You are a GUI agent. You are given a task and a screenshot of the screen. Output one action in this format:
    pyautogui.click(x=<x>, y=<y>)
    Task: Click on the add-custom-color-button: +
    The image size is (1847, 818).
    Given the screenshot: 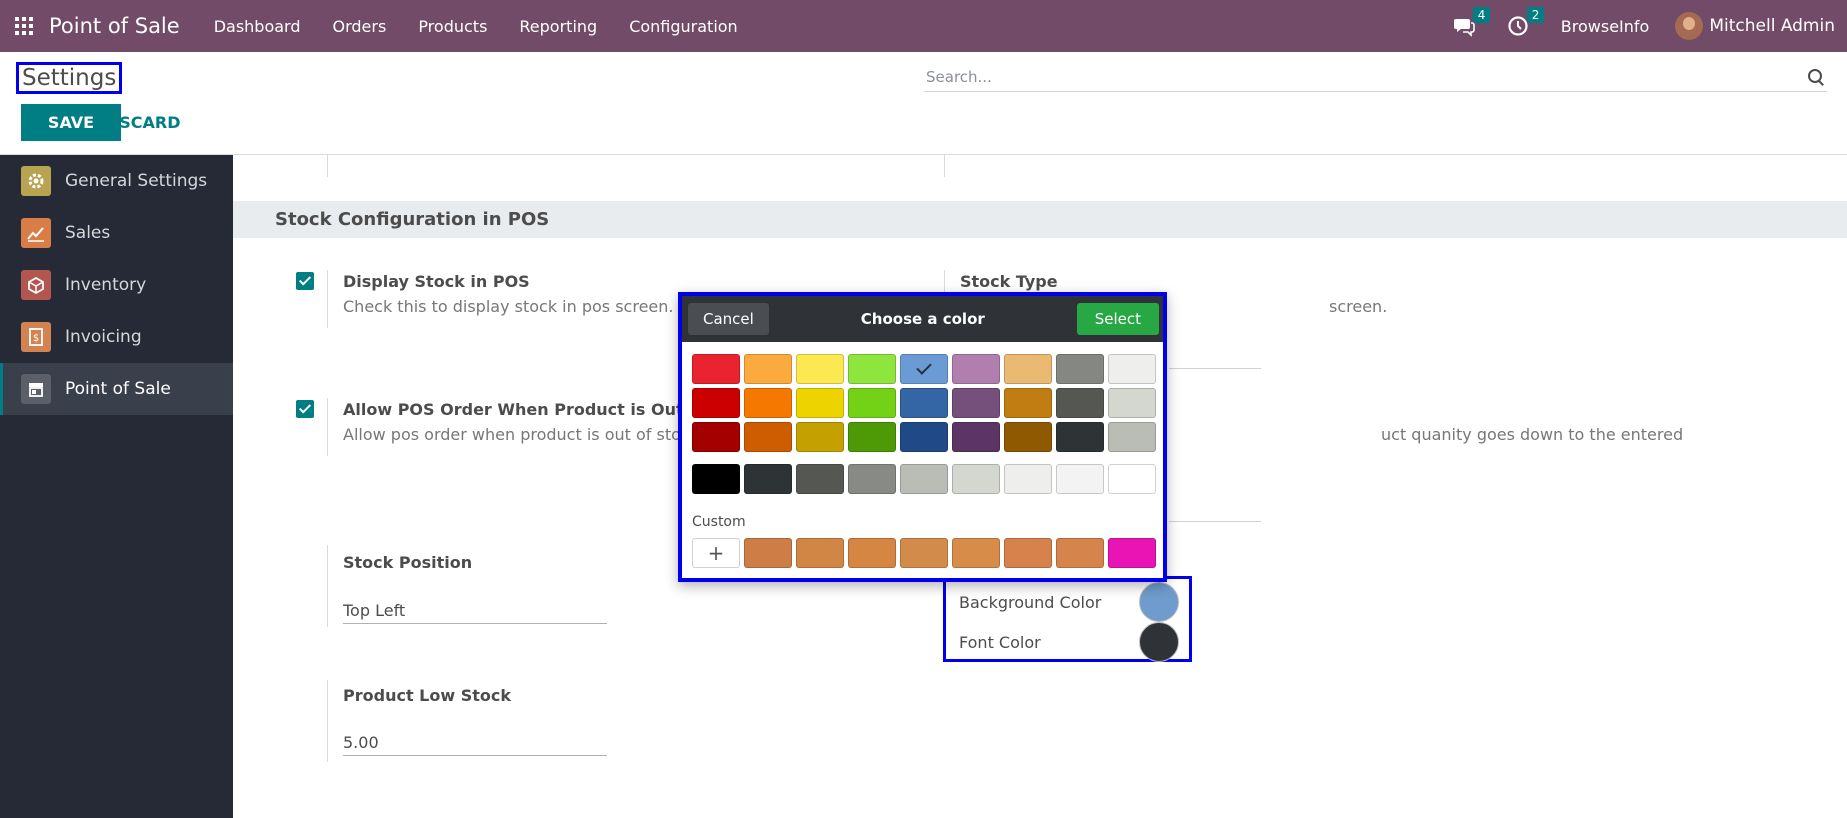 What is the action you would take?
    pyautogui.click(x=716, y=553)
    